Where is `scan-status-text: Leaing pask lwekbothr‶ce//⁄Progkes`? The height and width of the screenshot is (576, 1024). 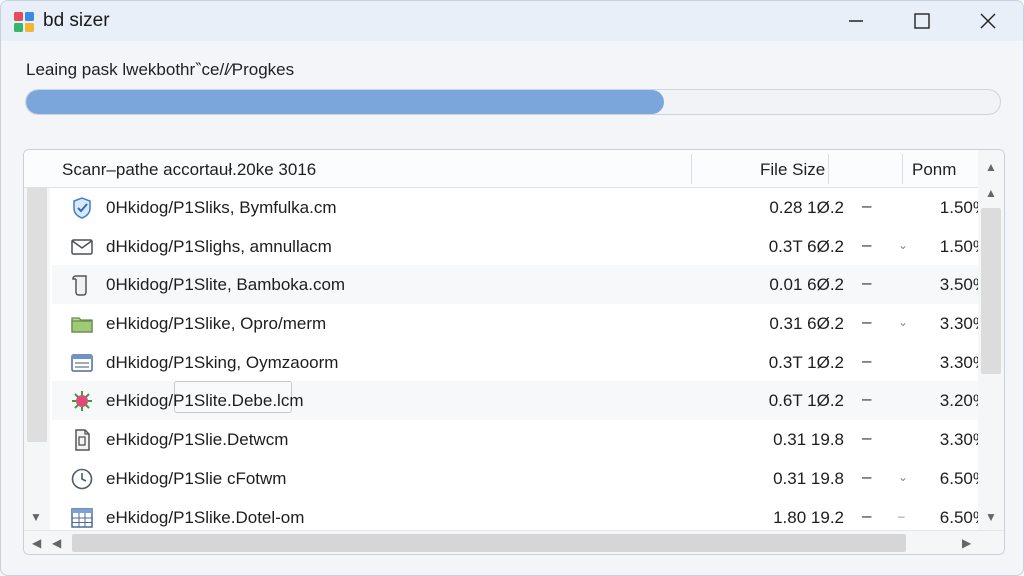 scan-status-text: Leaing pask lwekbothr‶ce//⁄Progkes is located at coordinates (160, 69).